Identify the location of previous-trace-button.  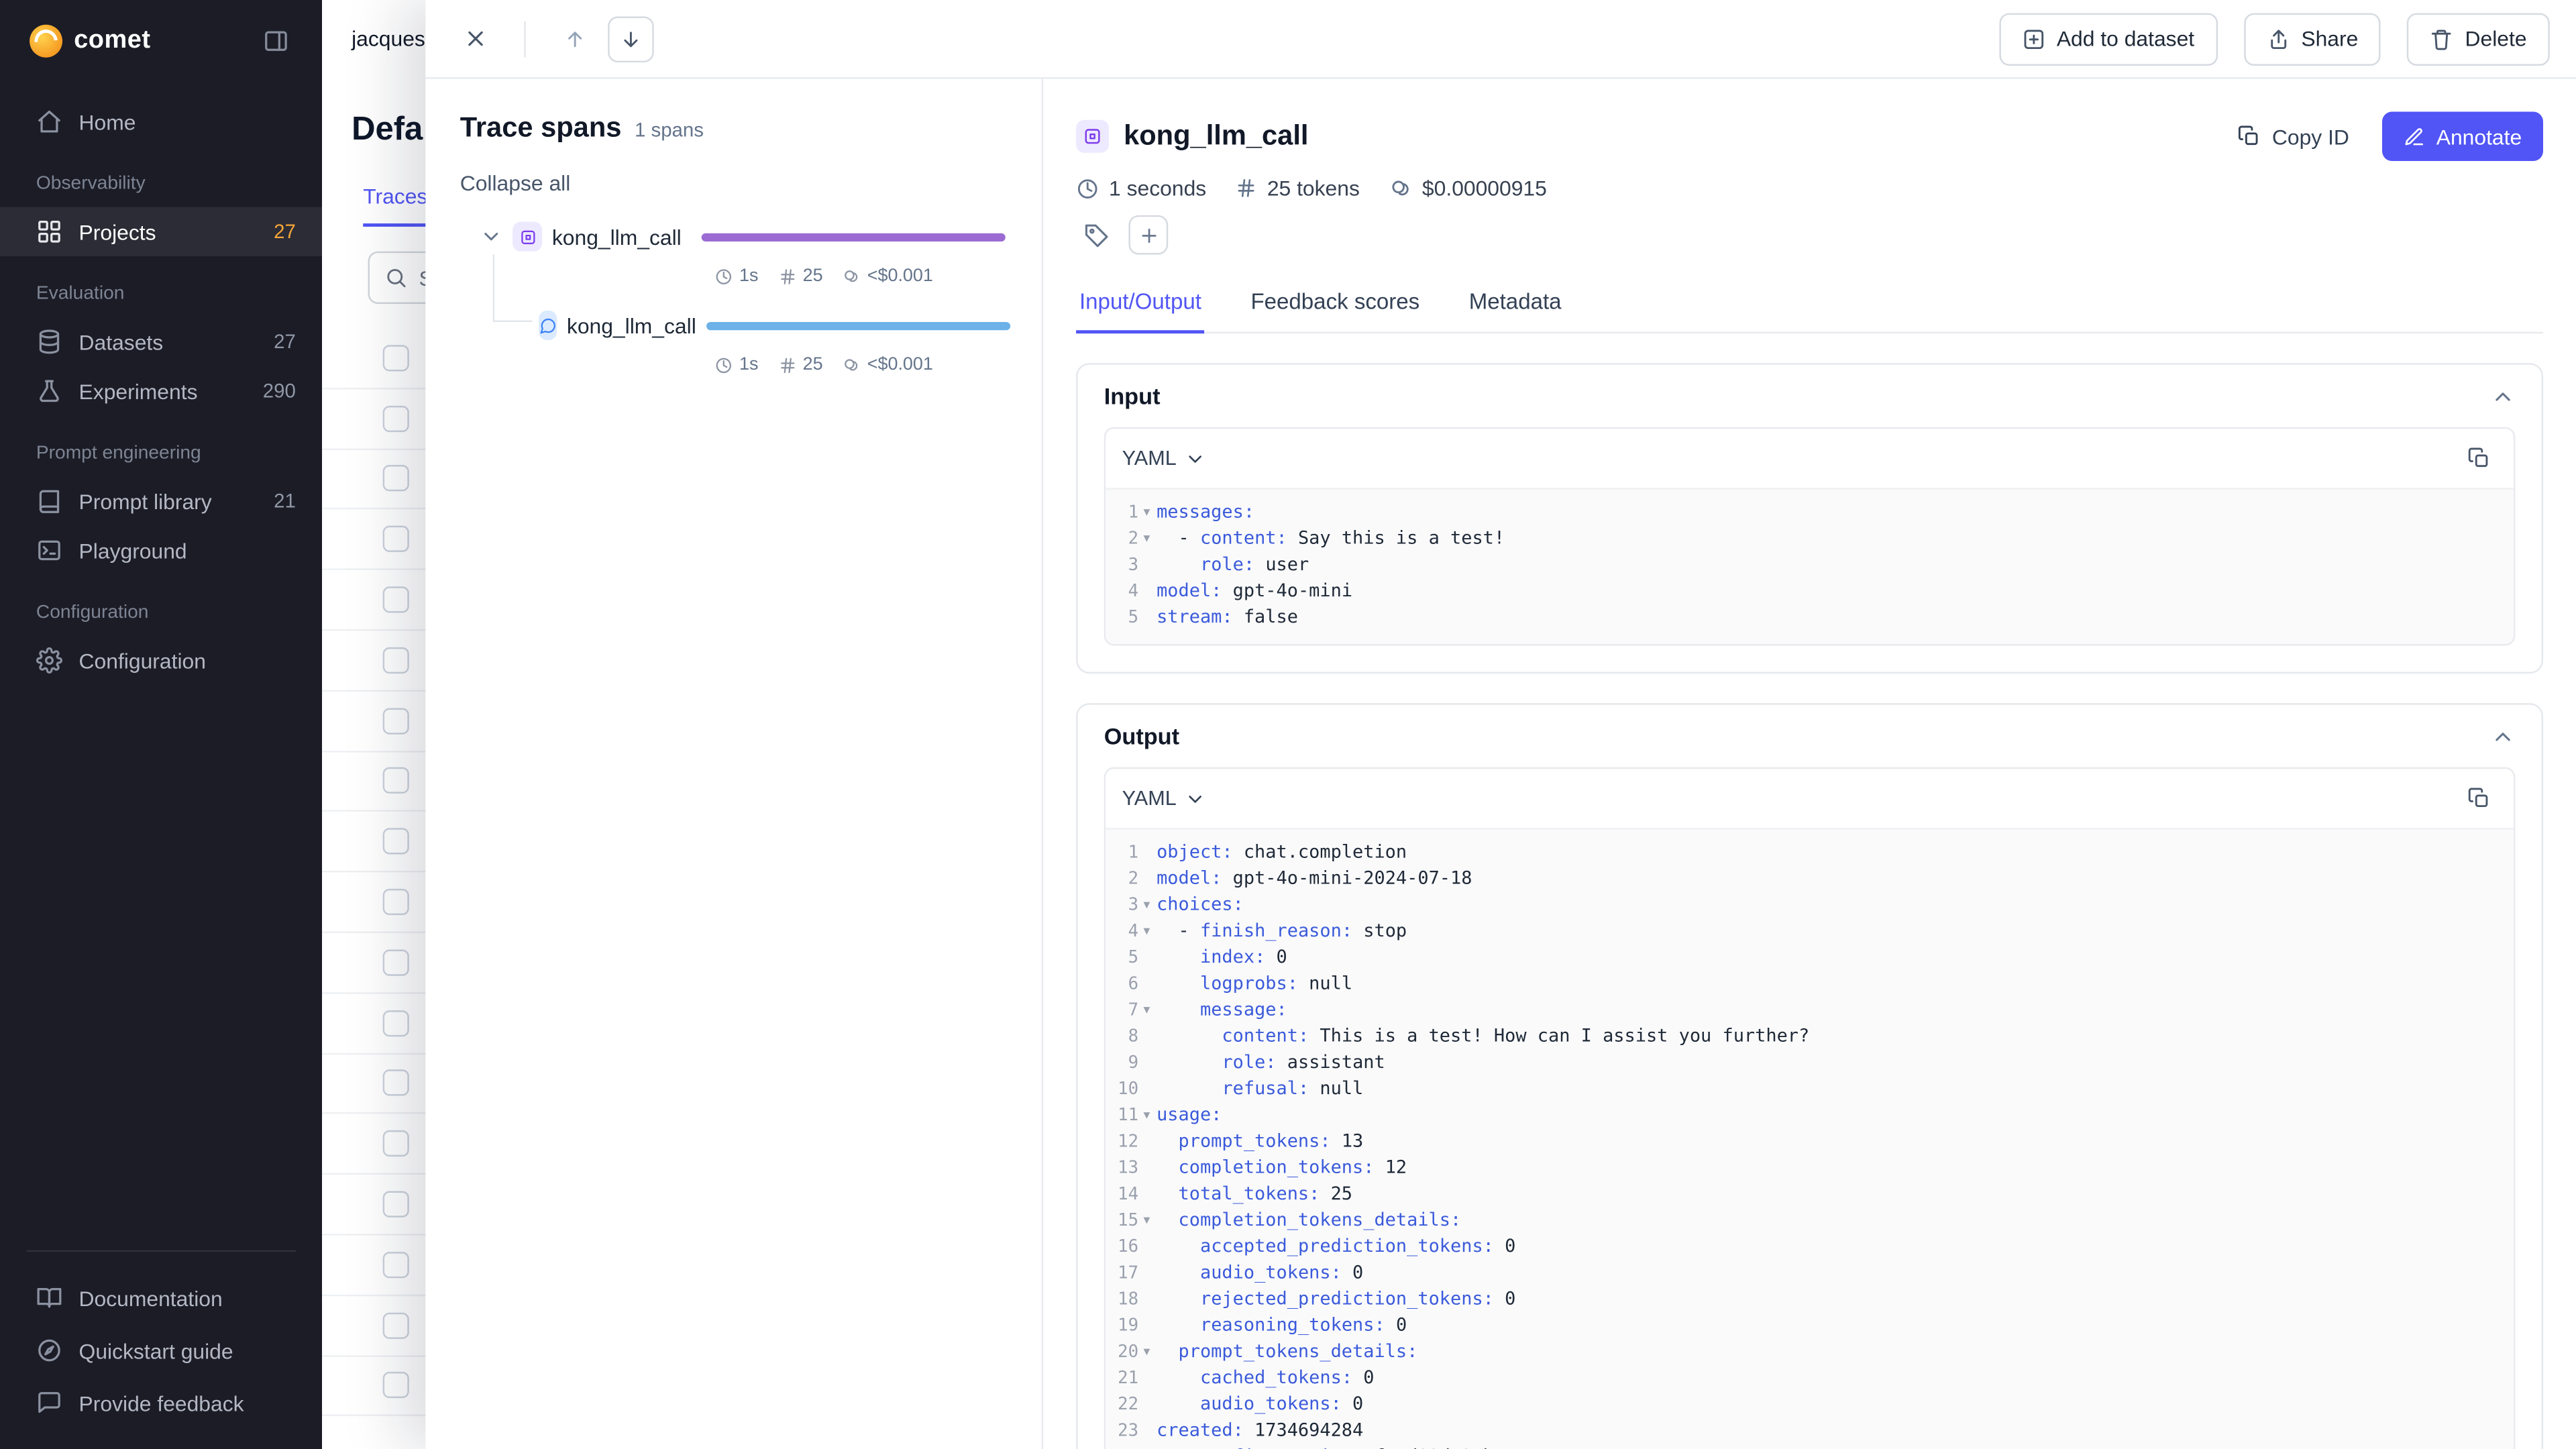
(575, 38).